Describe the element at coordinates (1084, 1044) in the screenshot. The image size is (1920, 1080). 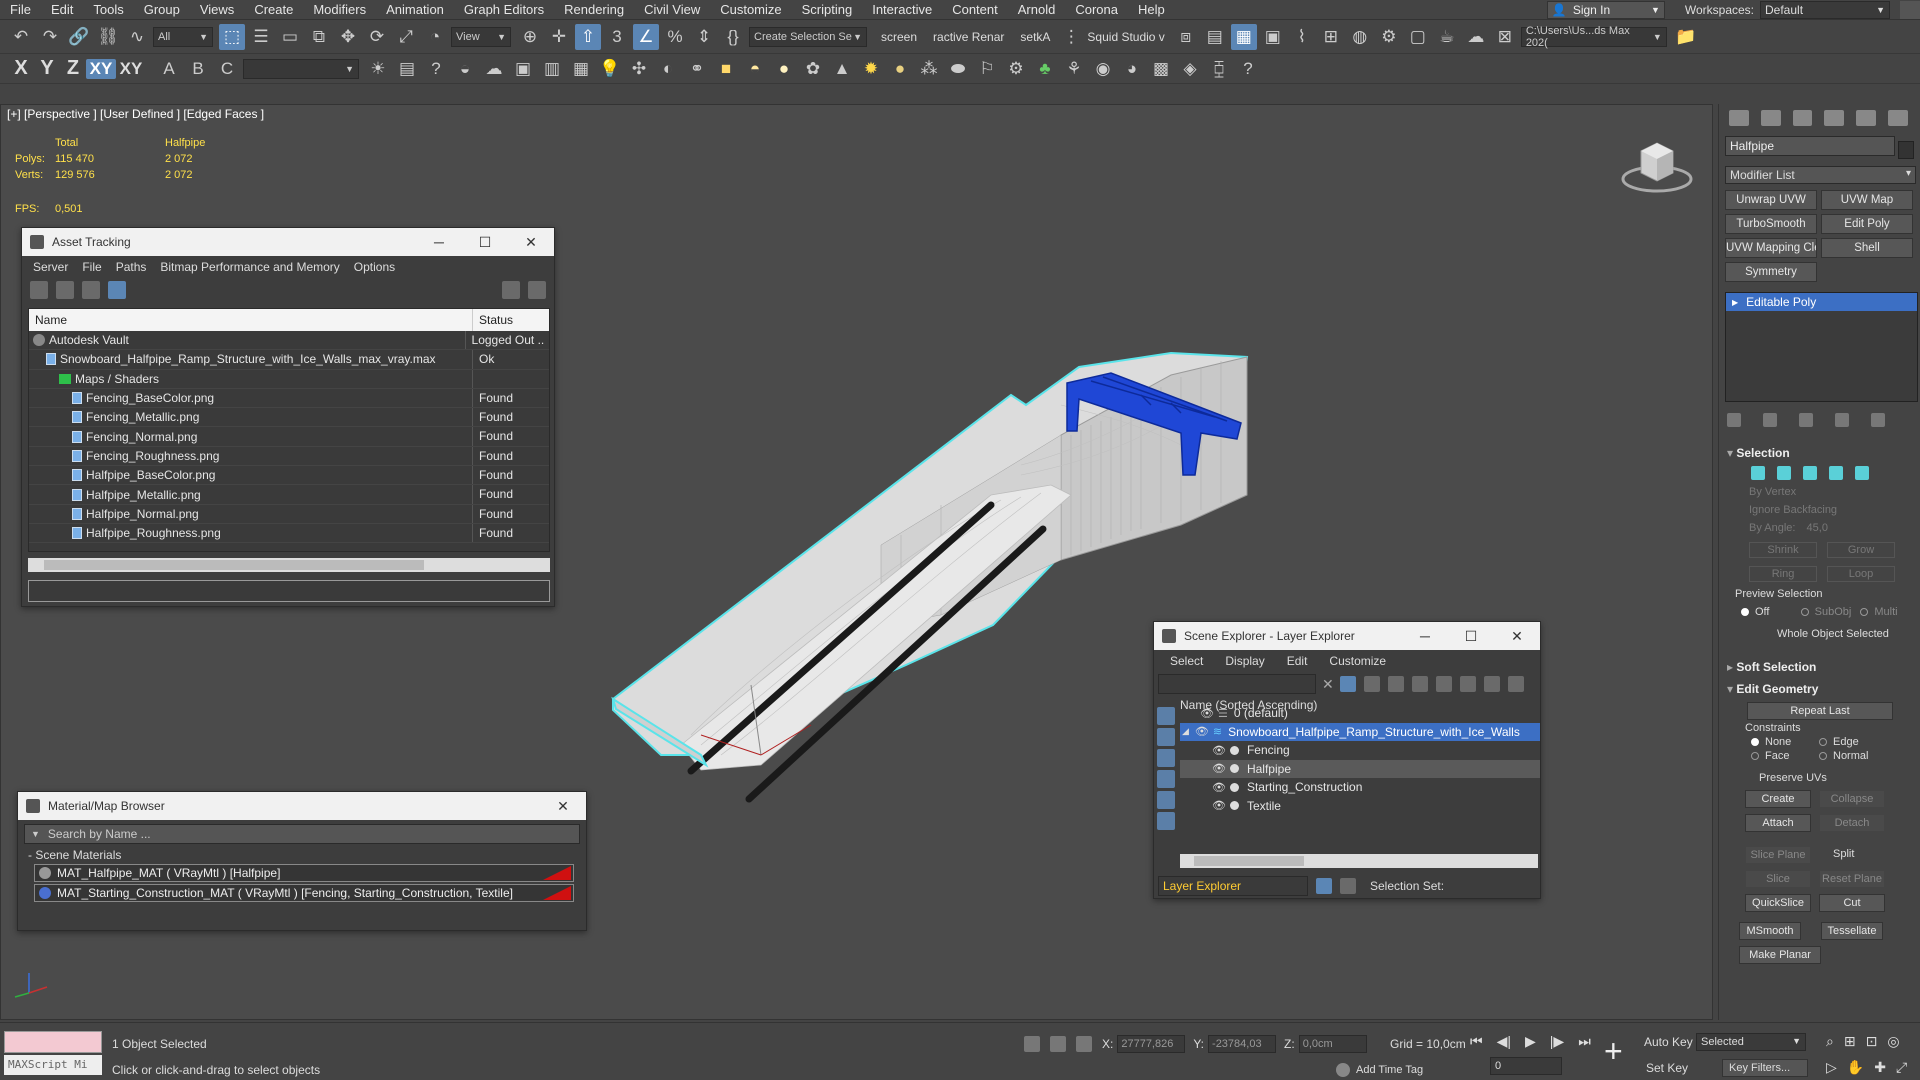
I see `absolute-mode-icon` at that location.